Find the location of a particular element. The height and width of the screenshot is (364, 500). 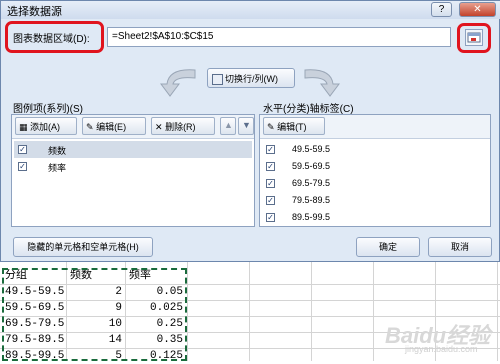

cancel-button: 取消 is located at coordinates (460, 247).